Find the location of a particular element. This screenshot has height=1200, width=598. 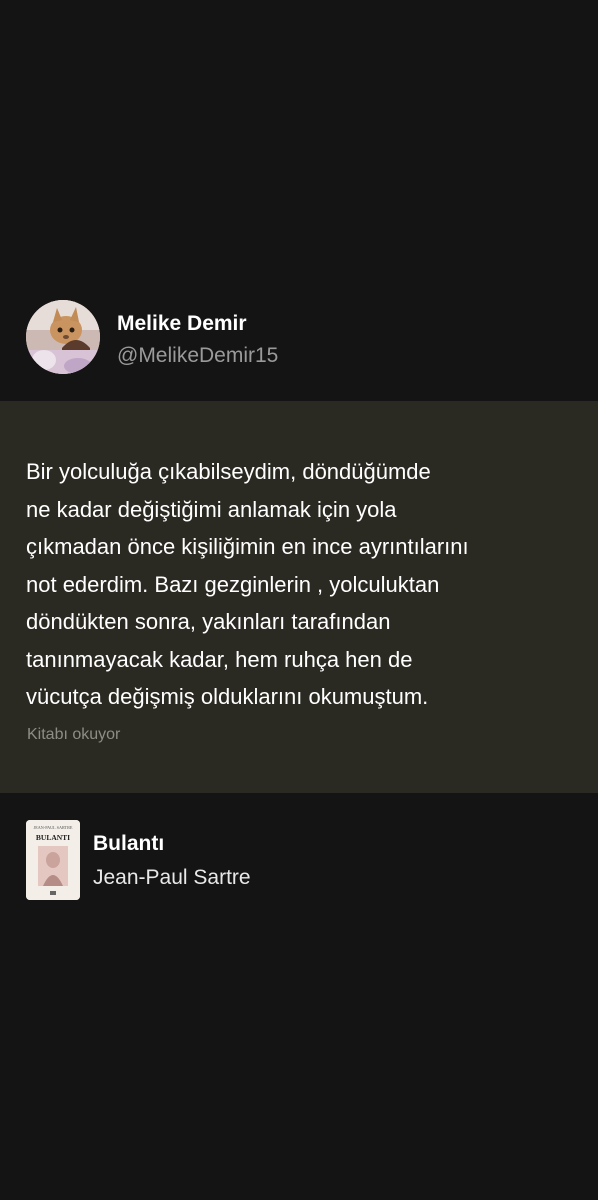

user-handle: @MelikeDemir15 is located at coordinates (197, 356).